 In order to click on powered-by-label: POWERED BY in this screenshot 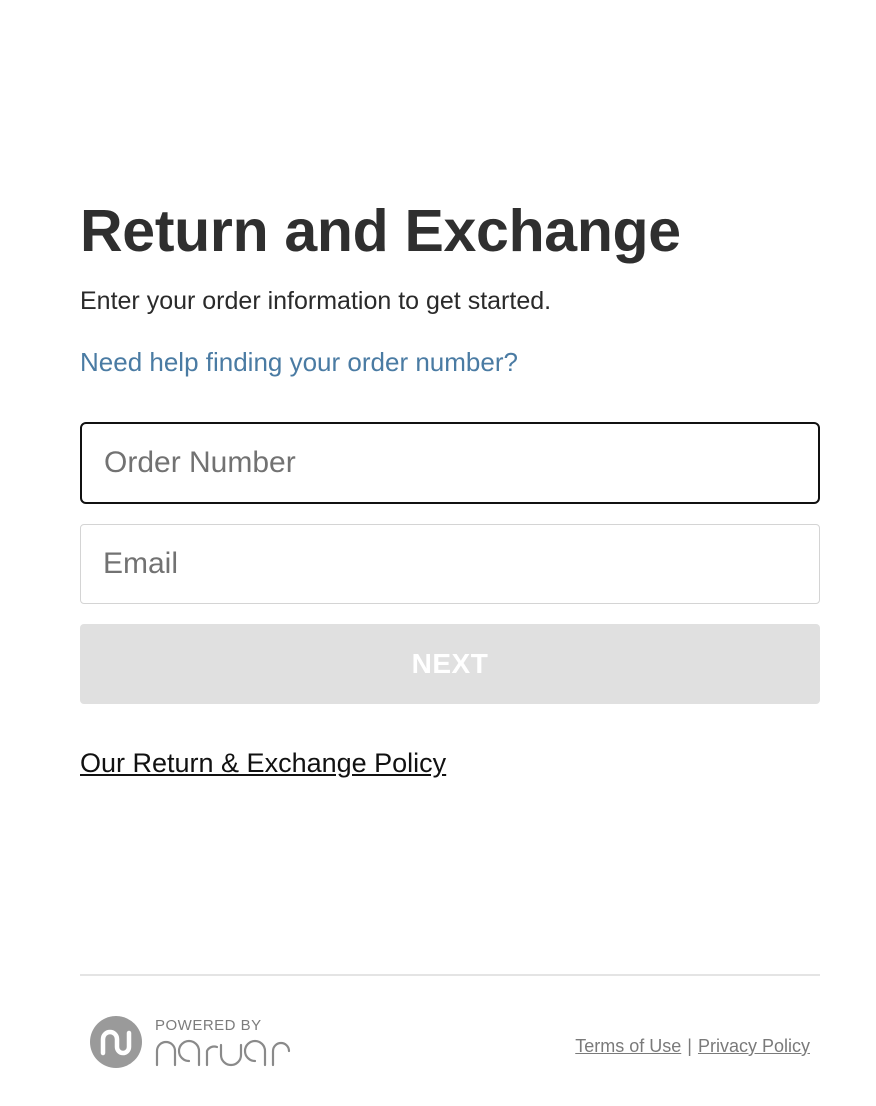, I will do `click(208, 1025)`.